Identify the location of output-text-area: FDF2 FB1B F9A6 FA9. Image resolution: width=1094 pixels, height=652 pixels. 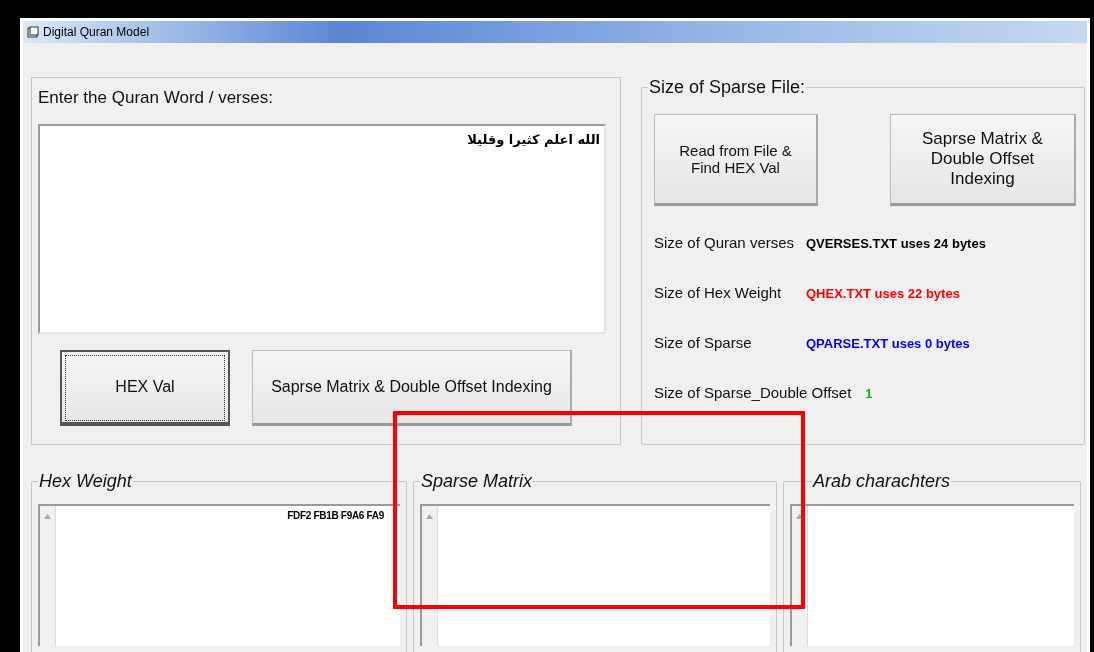
(219, 575).